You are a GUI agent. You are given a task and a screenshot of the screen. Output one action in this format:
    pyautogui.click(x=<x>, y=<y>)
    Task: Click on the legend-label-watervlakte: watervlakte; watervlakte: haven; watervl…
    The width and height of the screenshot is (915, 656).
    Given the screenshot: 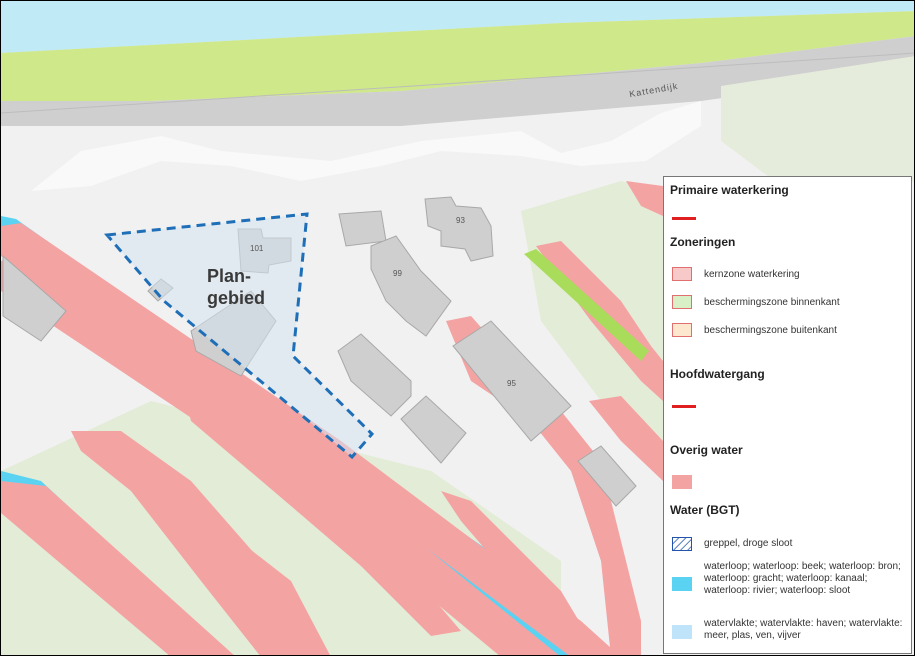 What is the action you would take?
    pyautogui.click(x=803, y=629)
    